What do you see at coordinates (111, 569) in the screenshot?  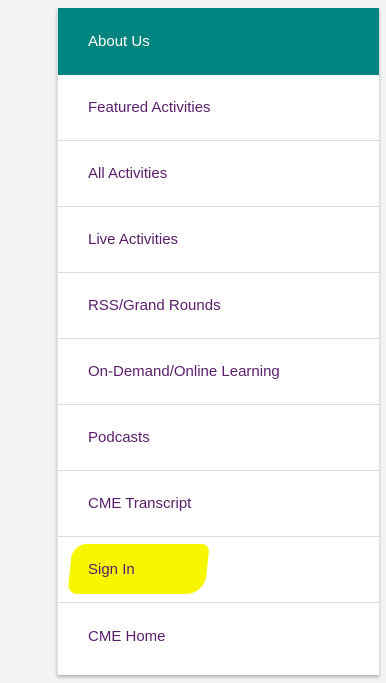 I see `nav-item-label: Sign In` at bounding box center [111, 569].